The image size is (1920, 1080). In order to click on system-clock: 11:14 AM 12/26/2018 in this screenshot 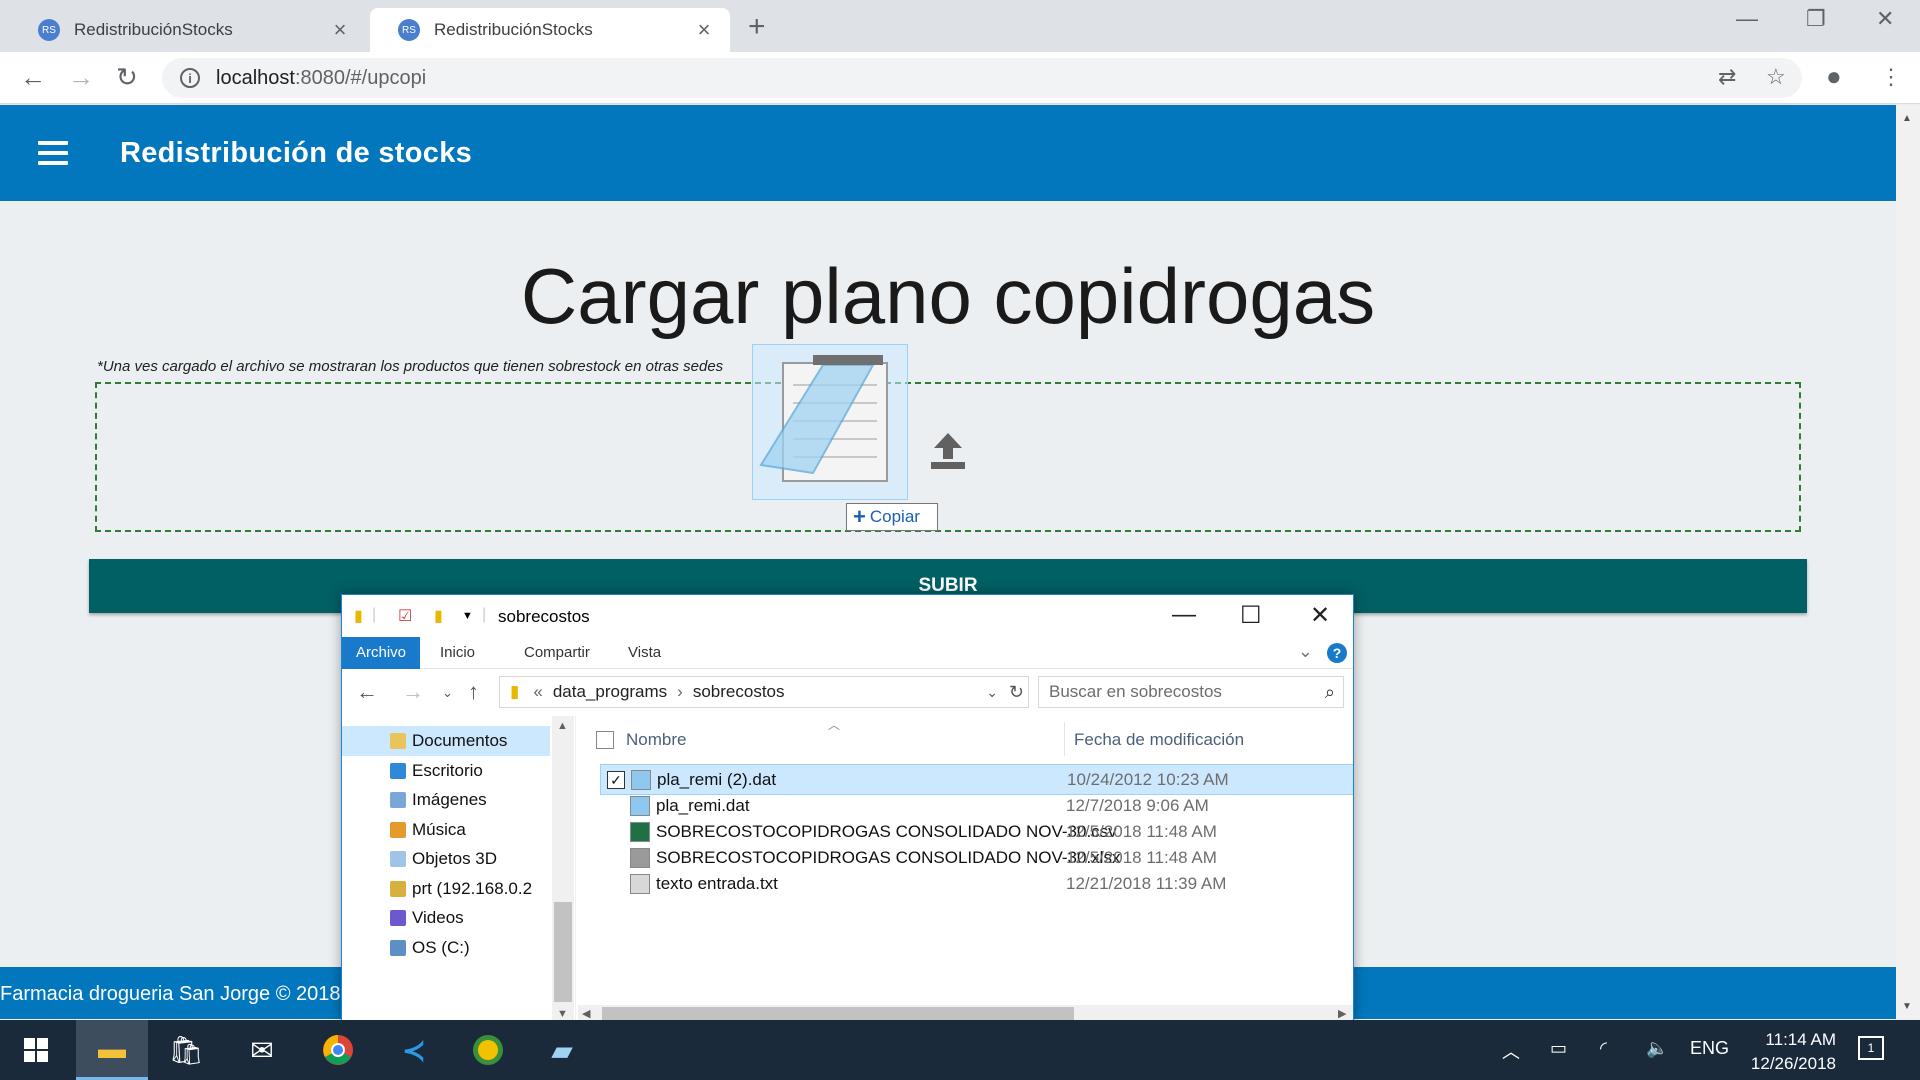, I will do `click(1786, 1052)`.